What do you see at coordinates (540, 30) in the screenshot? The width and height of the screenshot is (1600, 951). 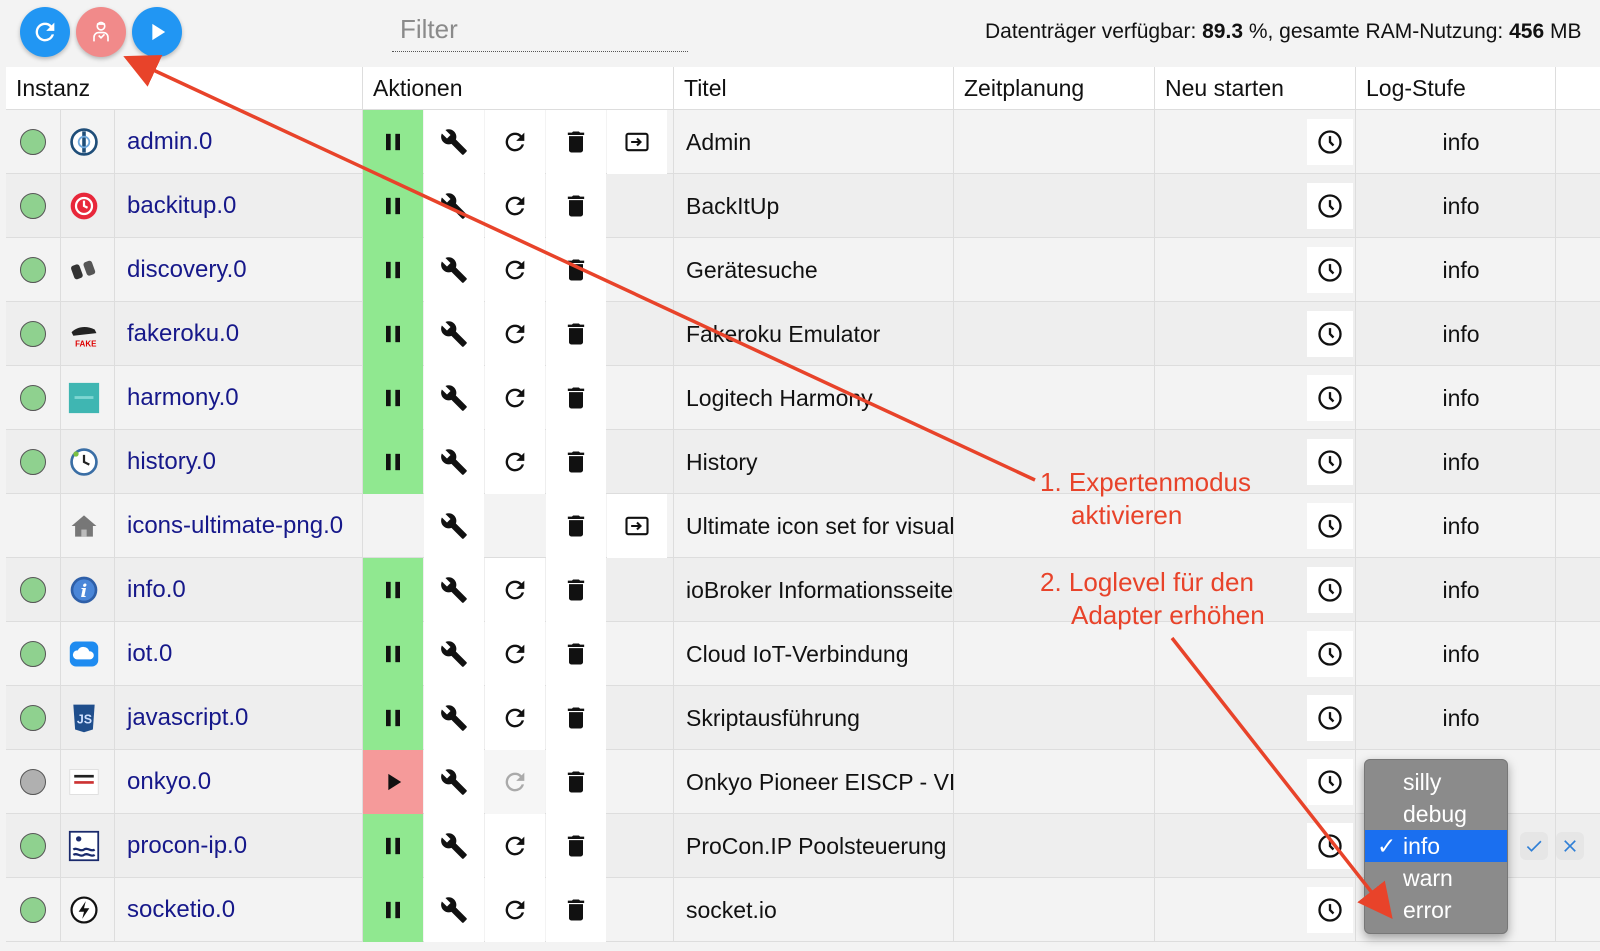 I see `filter-input` at bounding box center [540, 30].